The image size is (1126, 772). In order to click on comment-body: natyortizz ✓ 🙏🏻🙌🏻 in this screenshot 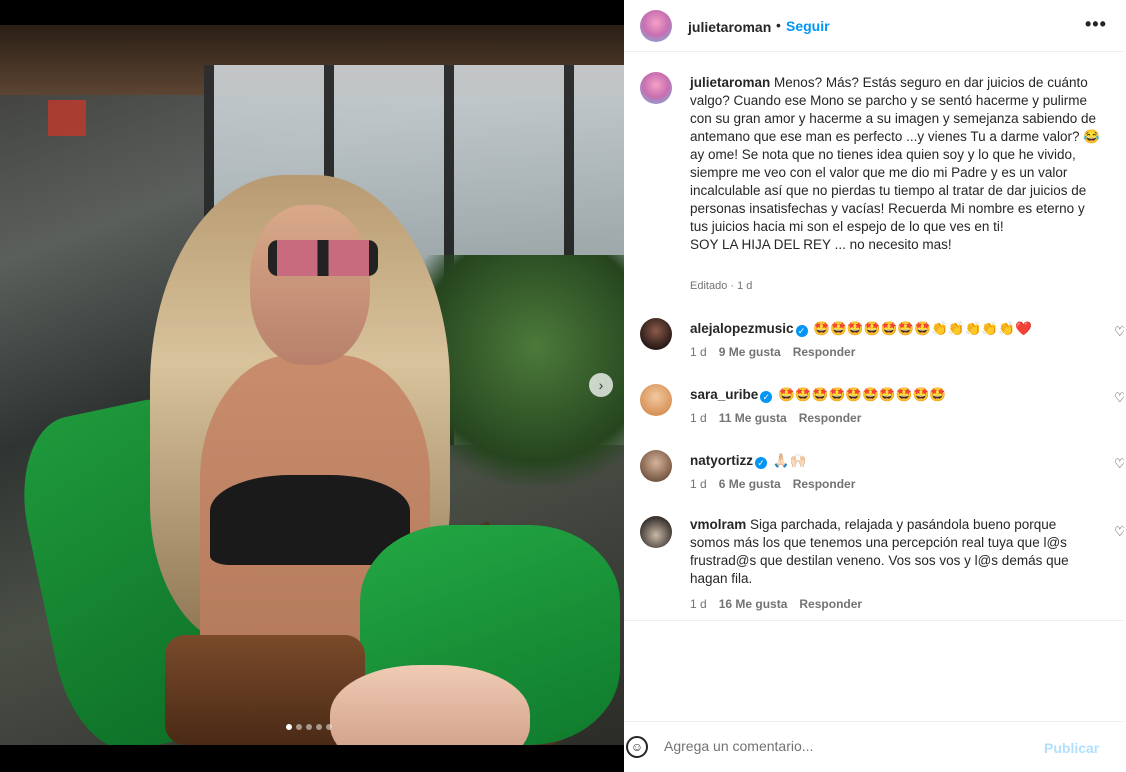, I will do `click(885, 461)`.